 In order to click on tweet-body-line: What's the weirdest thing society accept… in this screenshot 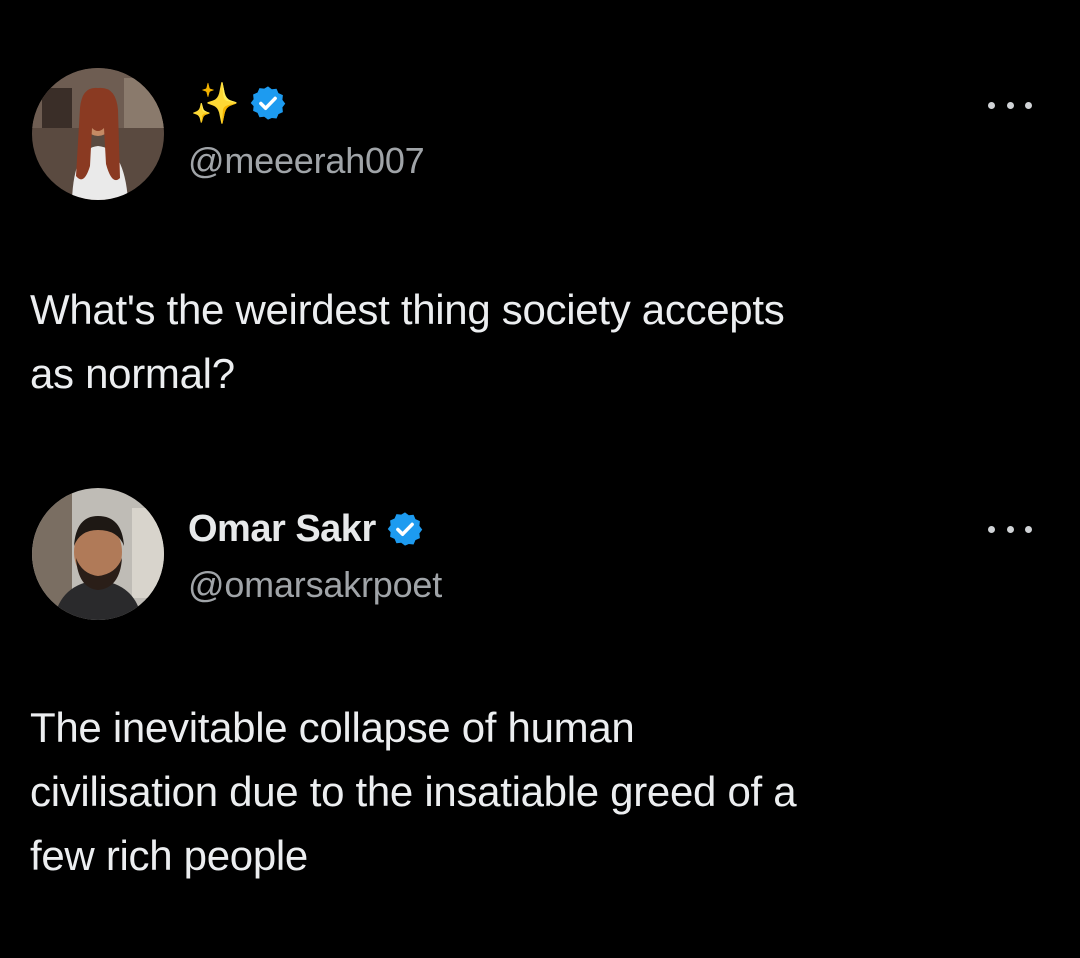, I will do `click(407, 309)`.